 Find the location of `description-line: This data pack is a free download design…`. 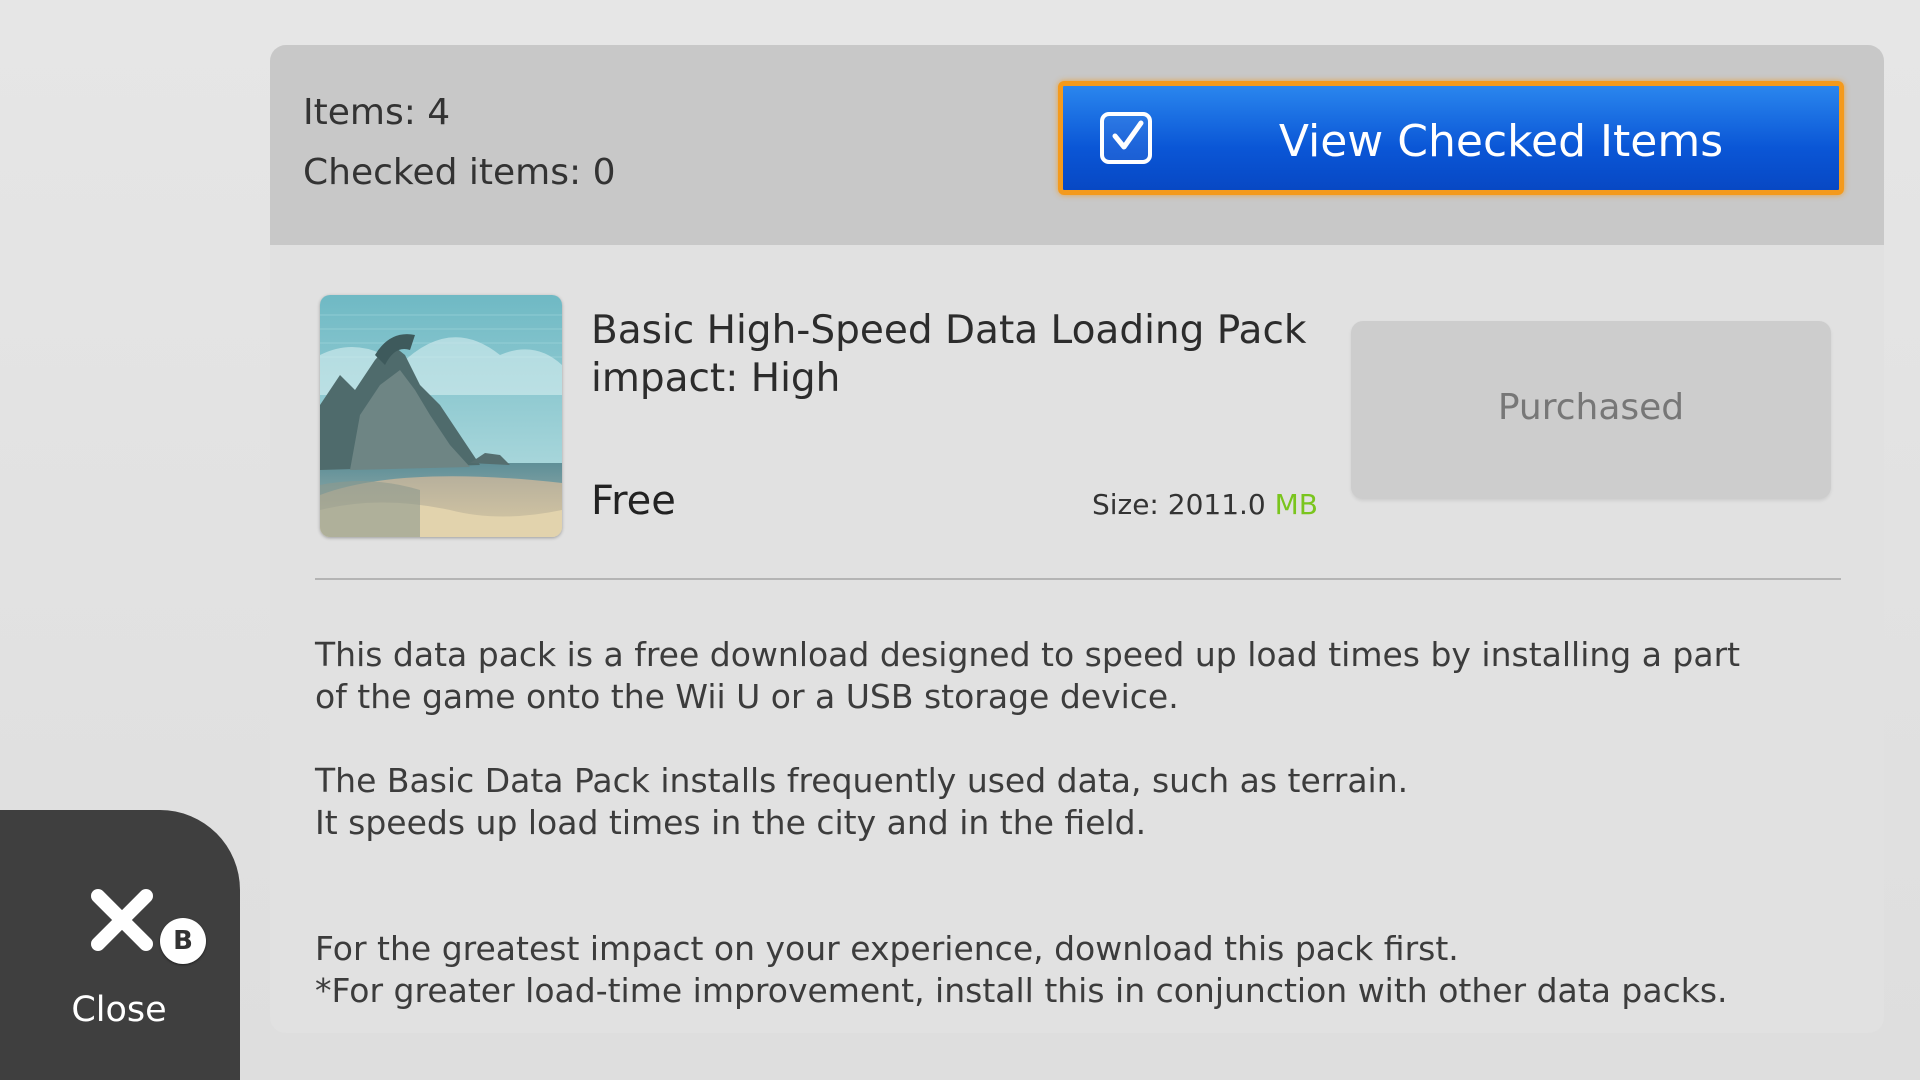

description-line: This data pack is a free download design… is located at coordinates (1028, 654).